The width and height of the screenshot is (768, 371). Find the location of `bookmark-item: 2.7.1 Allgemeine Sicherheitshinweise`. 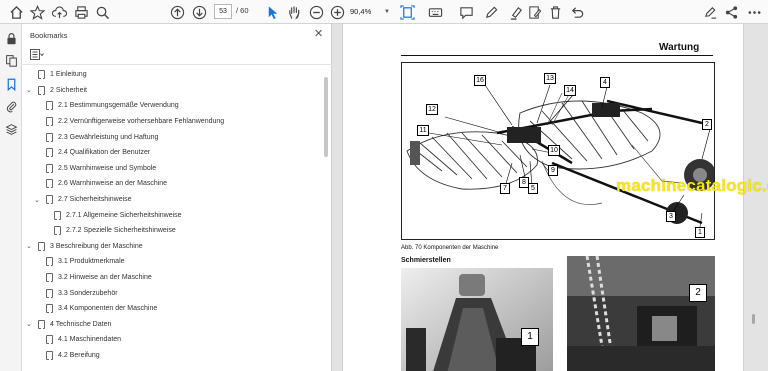

bookmark-item: 2.7.1 Allgemeine Sicherheitshinweise is located at coordinates (172, 215).